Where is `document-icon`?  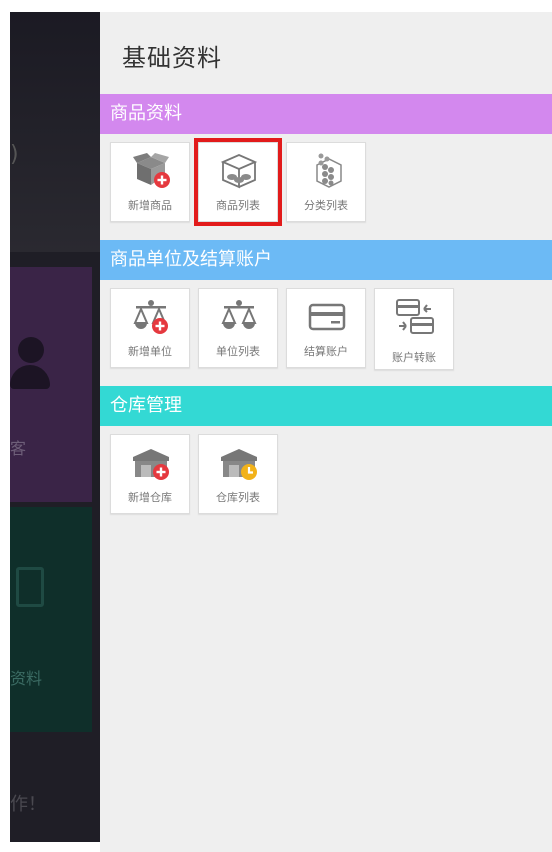
document-icon is located at coordinates (30, 587).